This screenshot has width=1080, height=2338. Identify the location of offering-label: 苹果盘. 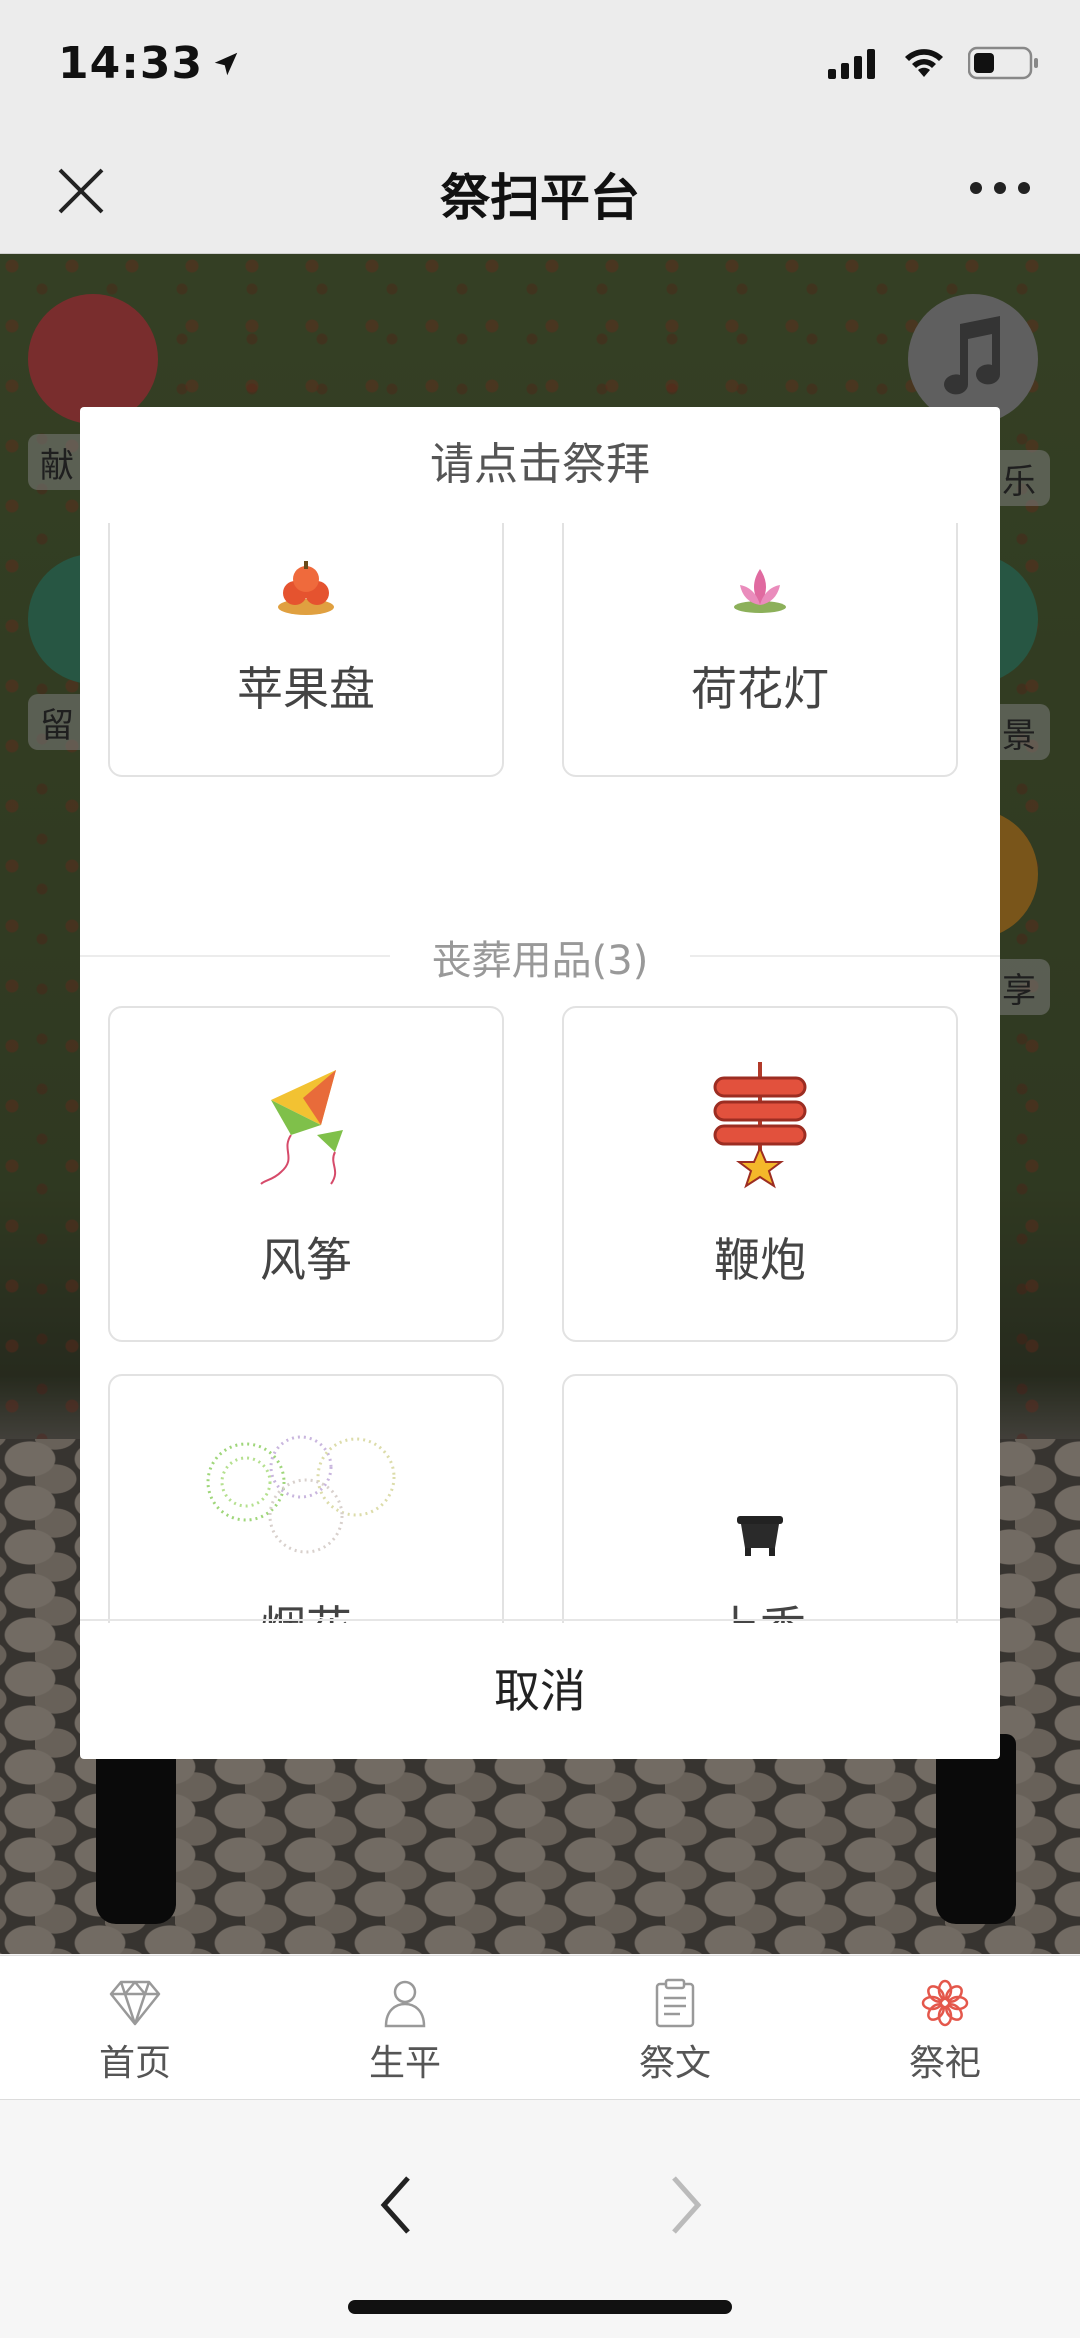
(306, 689).